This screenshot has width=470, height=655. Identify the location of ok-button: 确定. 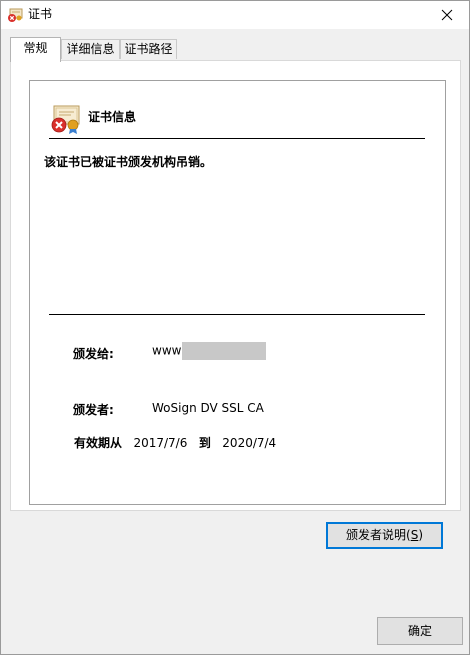
(420, 631).